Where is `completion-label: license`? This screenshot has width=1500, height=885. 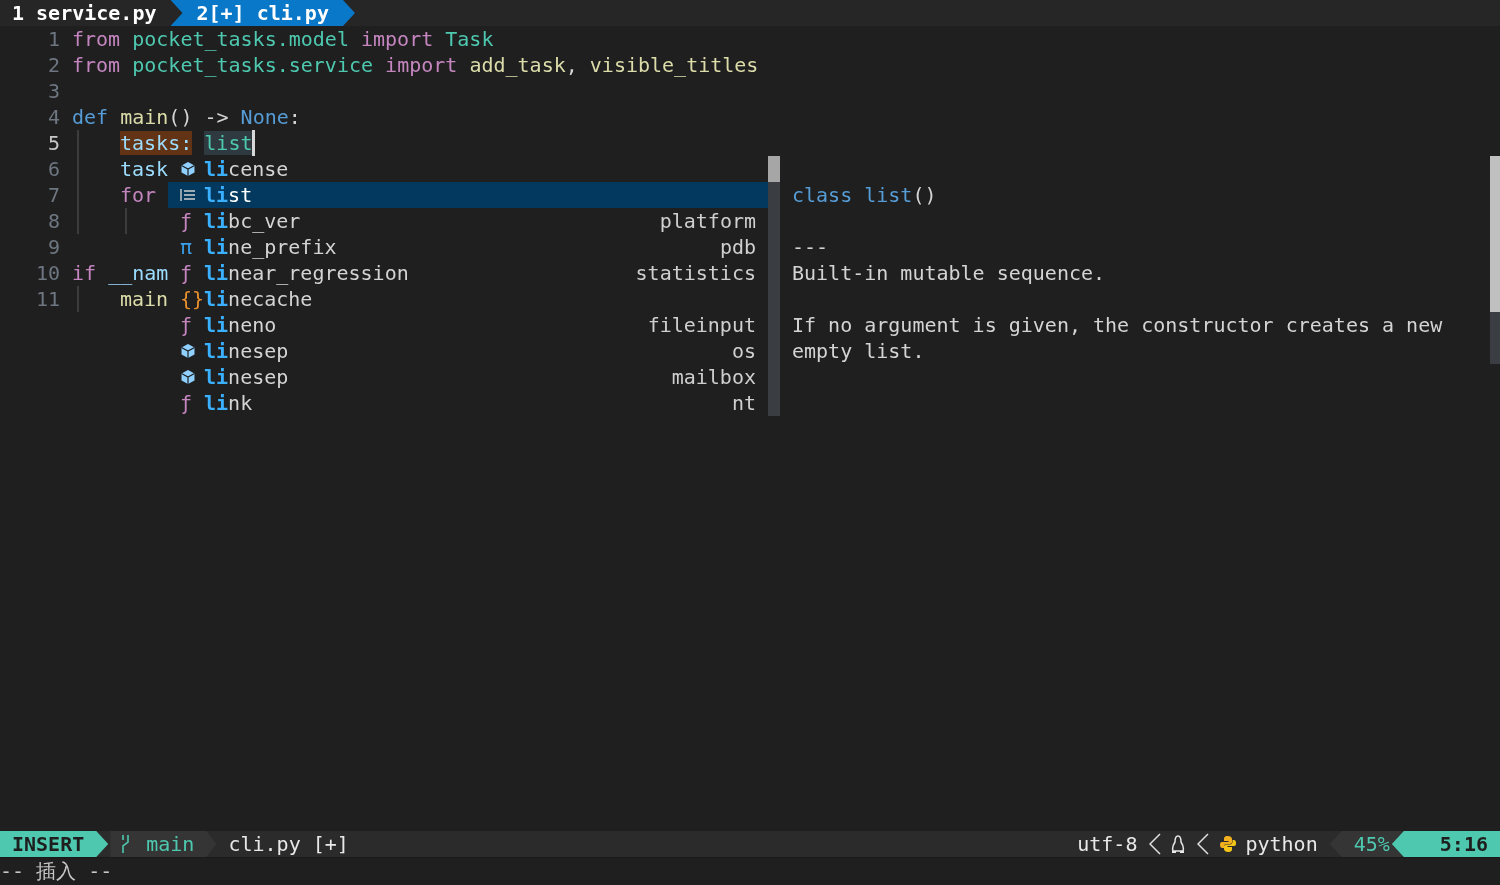
completion-label: license is located at coordinates (247, 169).